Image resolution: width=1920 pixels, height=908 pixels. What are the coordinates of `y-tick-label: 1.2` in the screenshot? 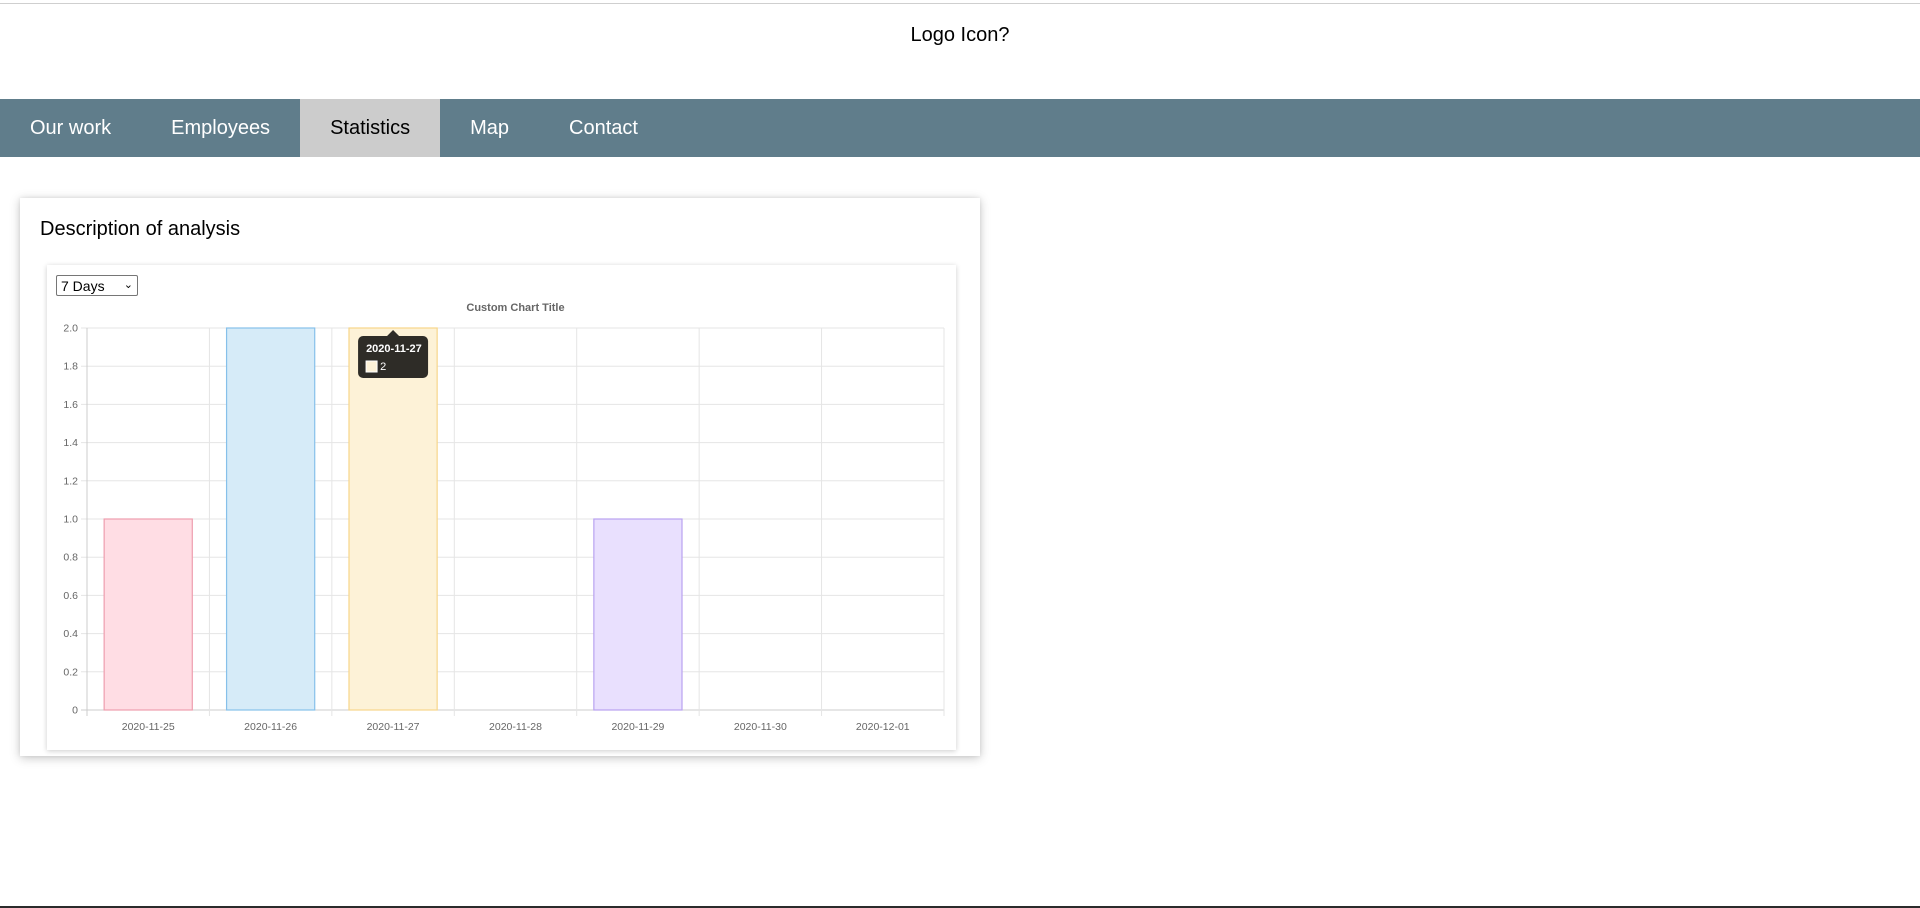 It's located at (70, 481).